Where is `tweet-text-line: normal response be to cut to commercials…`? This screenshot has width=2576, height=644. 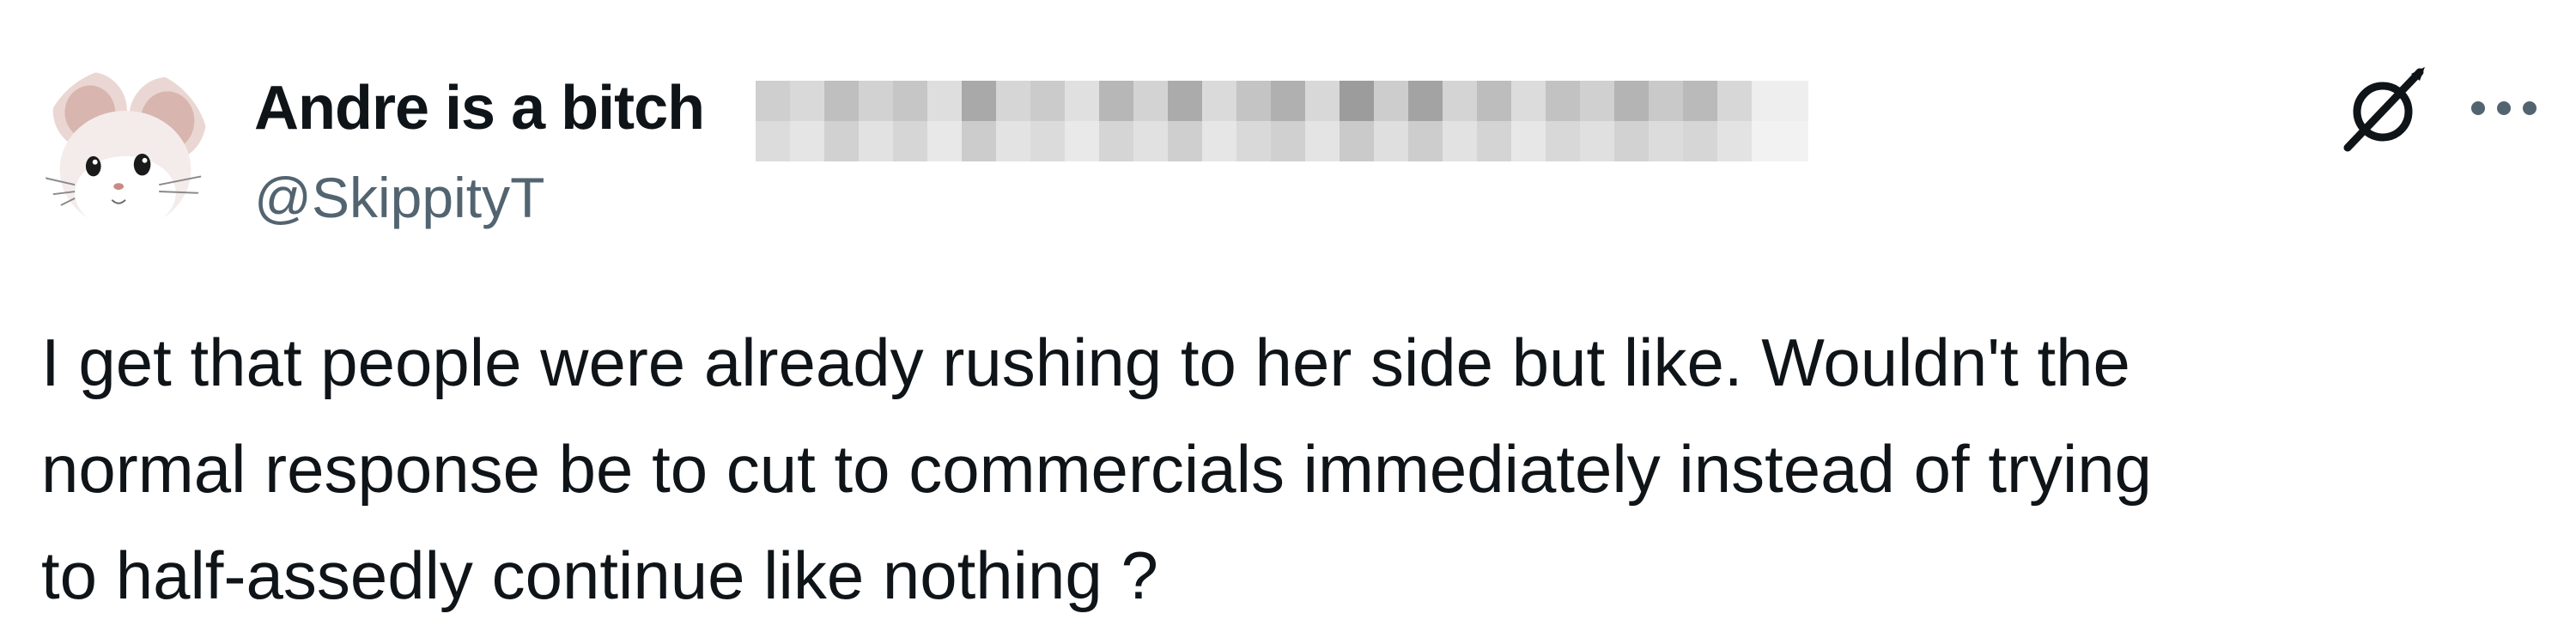 tweet-text-line: normal response be to cut to commercials… is located at coordinates (1097, 469).